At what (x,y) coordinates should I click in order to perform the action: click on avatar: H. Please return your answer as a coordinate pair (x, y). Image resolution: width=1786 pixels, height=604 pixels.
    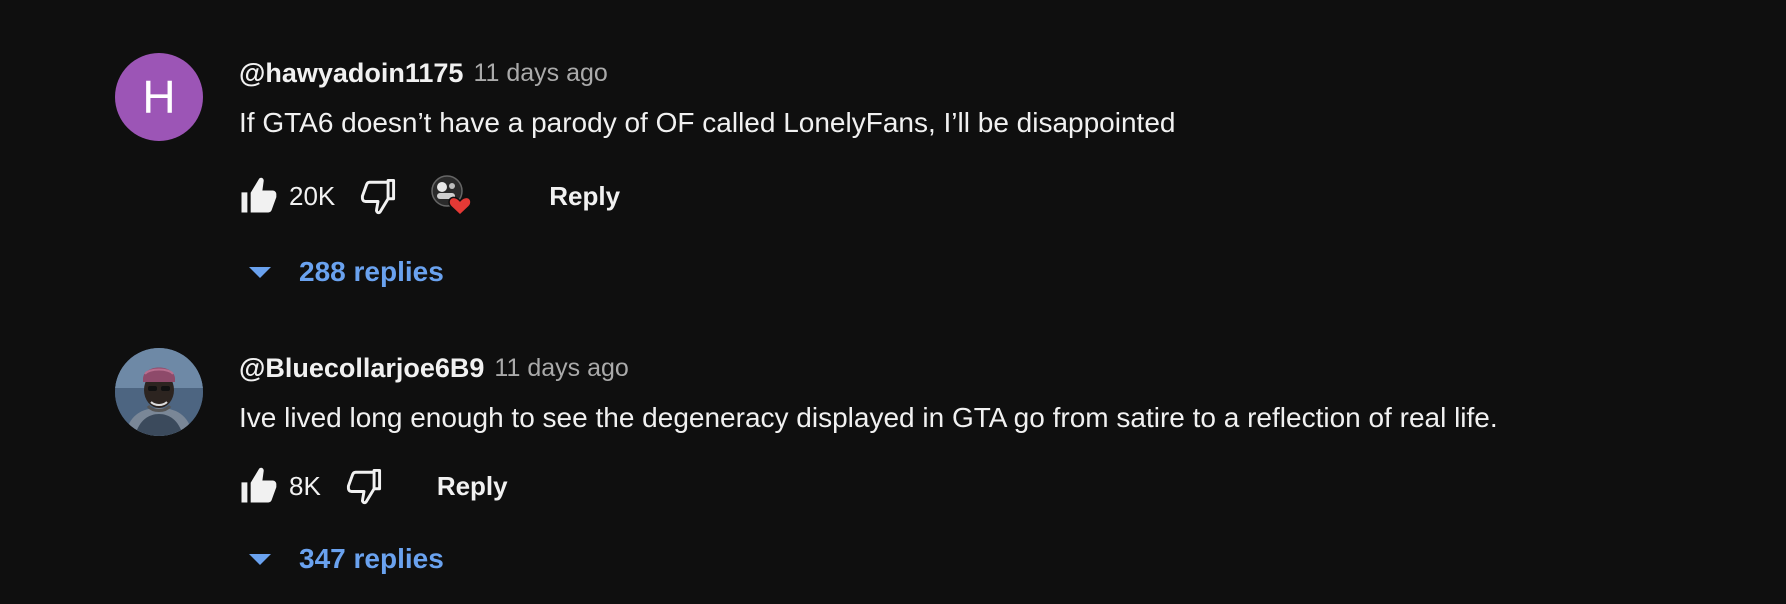
    Looking at the image, I should click on (159, 97).